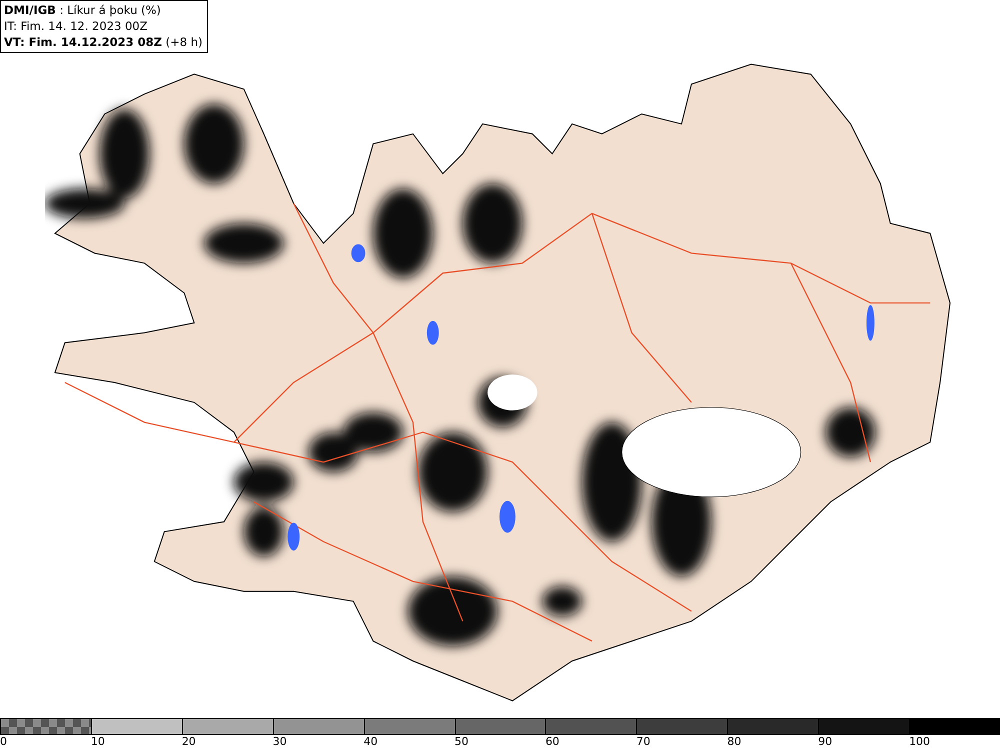 The width and height of the screenshot is (1000, 750). Describe the element at coordinates (189, 742) in the screenshot. I see `legend-label: 20` at that location.